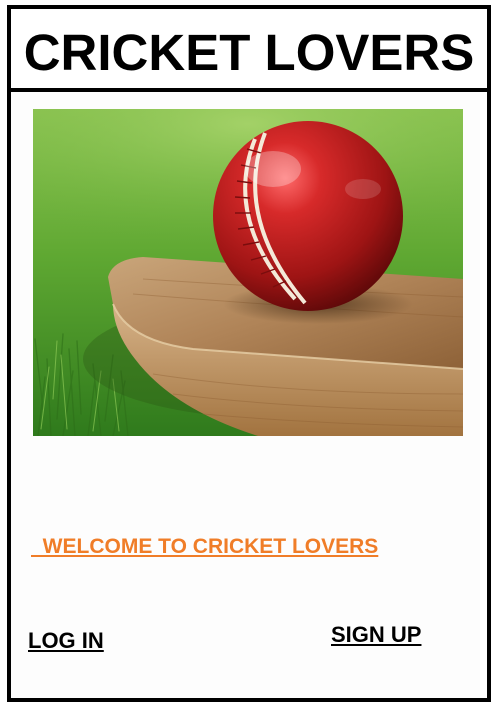 This screenshot has height=707, width=497. I want to click on app-header: CRICKET LOVERS, so click(249, 50).